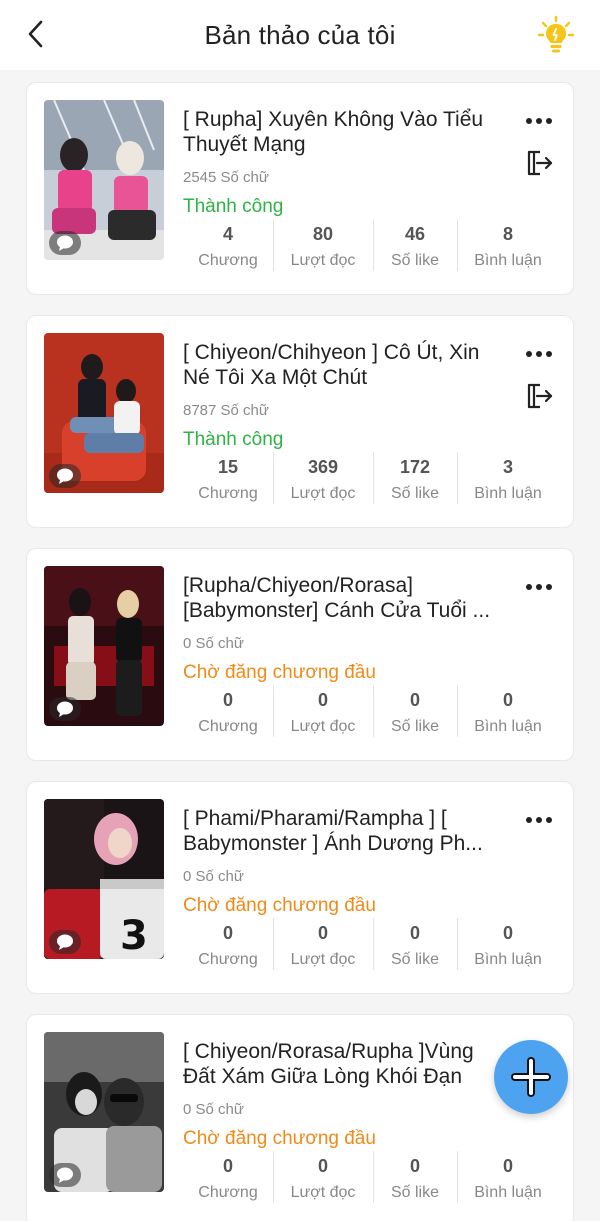  Describe the element at coordinates (300, 35) in the screenshot. I see `top-bar: Bản thảo của tôi` at that location.